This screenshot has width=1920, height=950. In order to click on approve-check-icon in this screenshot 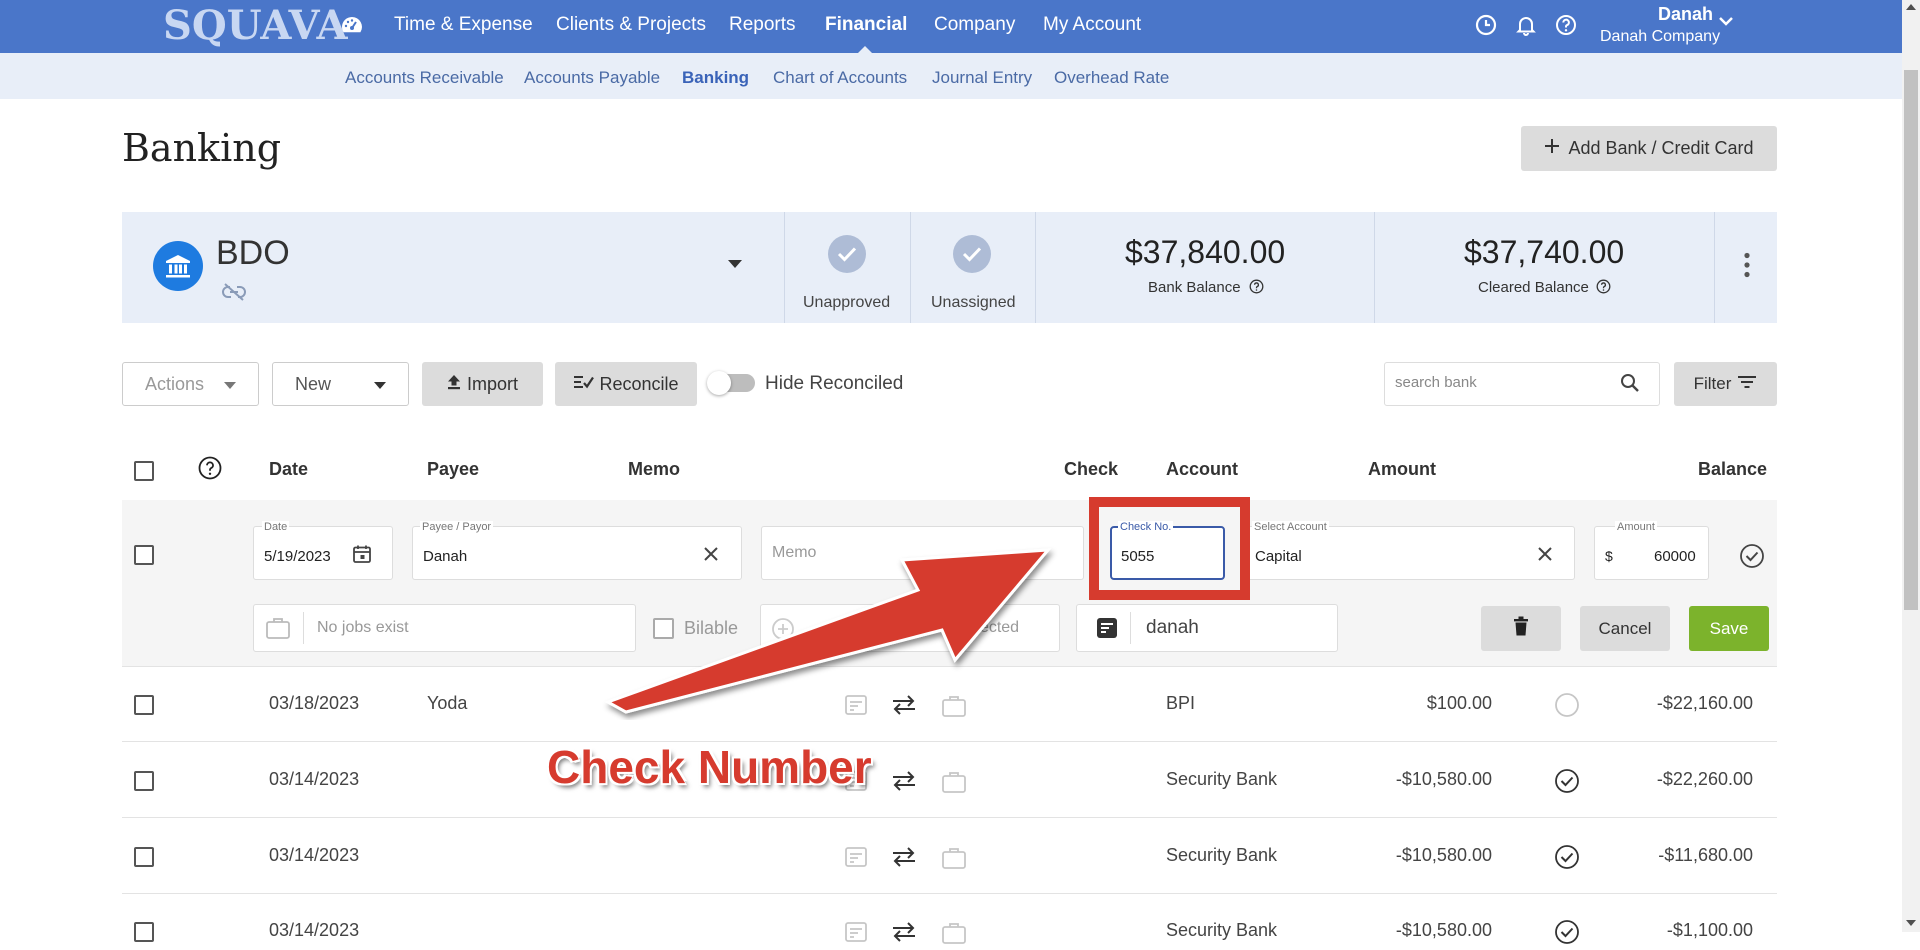, I will do `click(1752, 558)`.